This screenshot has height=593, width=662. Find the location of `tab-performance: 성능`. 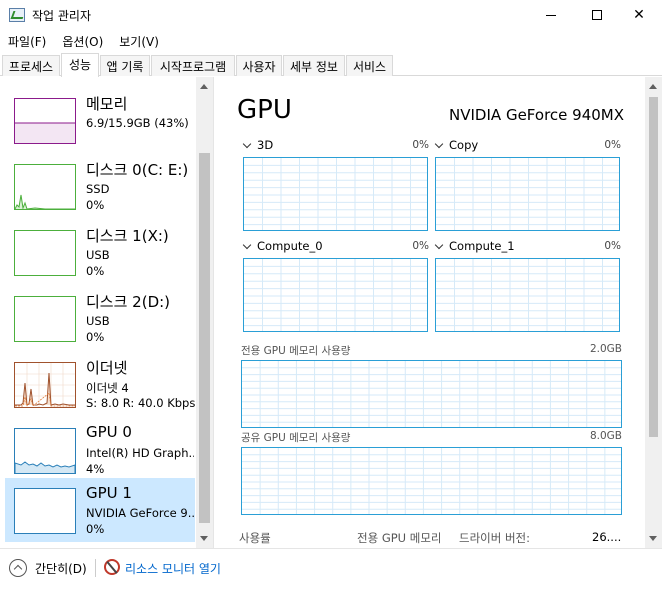

tab-performance: 성능 is located at coordinates (80, 65).